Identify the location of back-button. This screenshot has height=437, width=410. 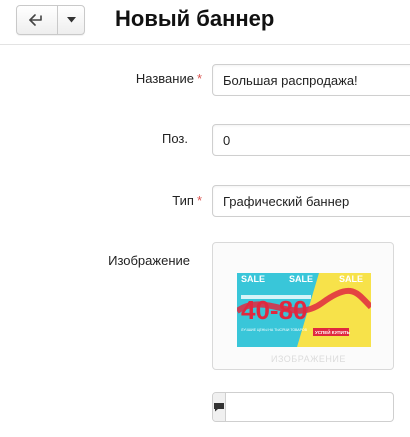
(37, 20).